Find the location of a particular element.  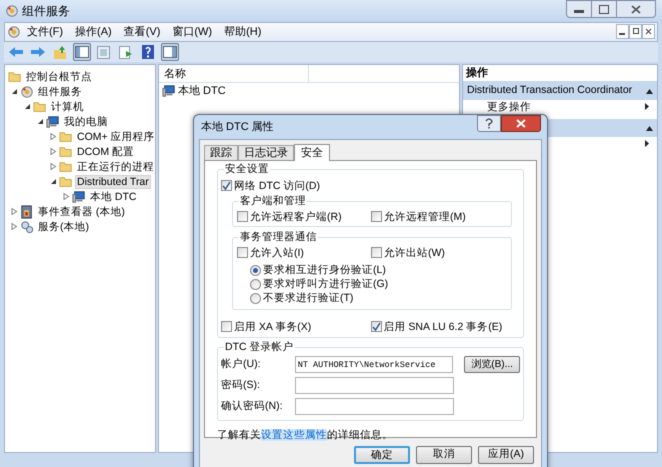

dialog-button: 确定 is located at coordinates (382, 455).